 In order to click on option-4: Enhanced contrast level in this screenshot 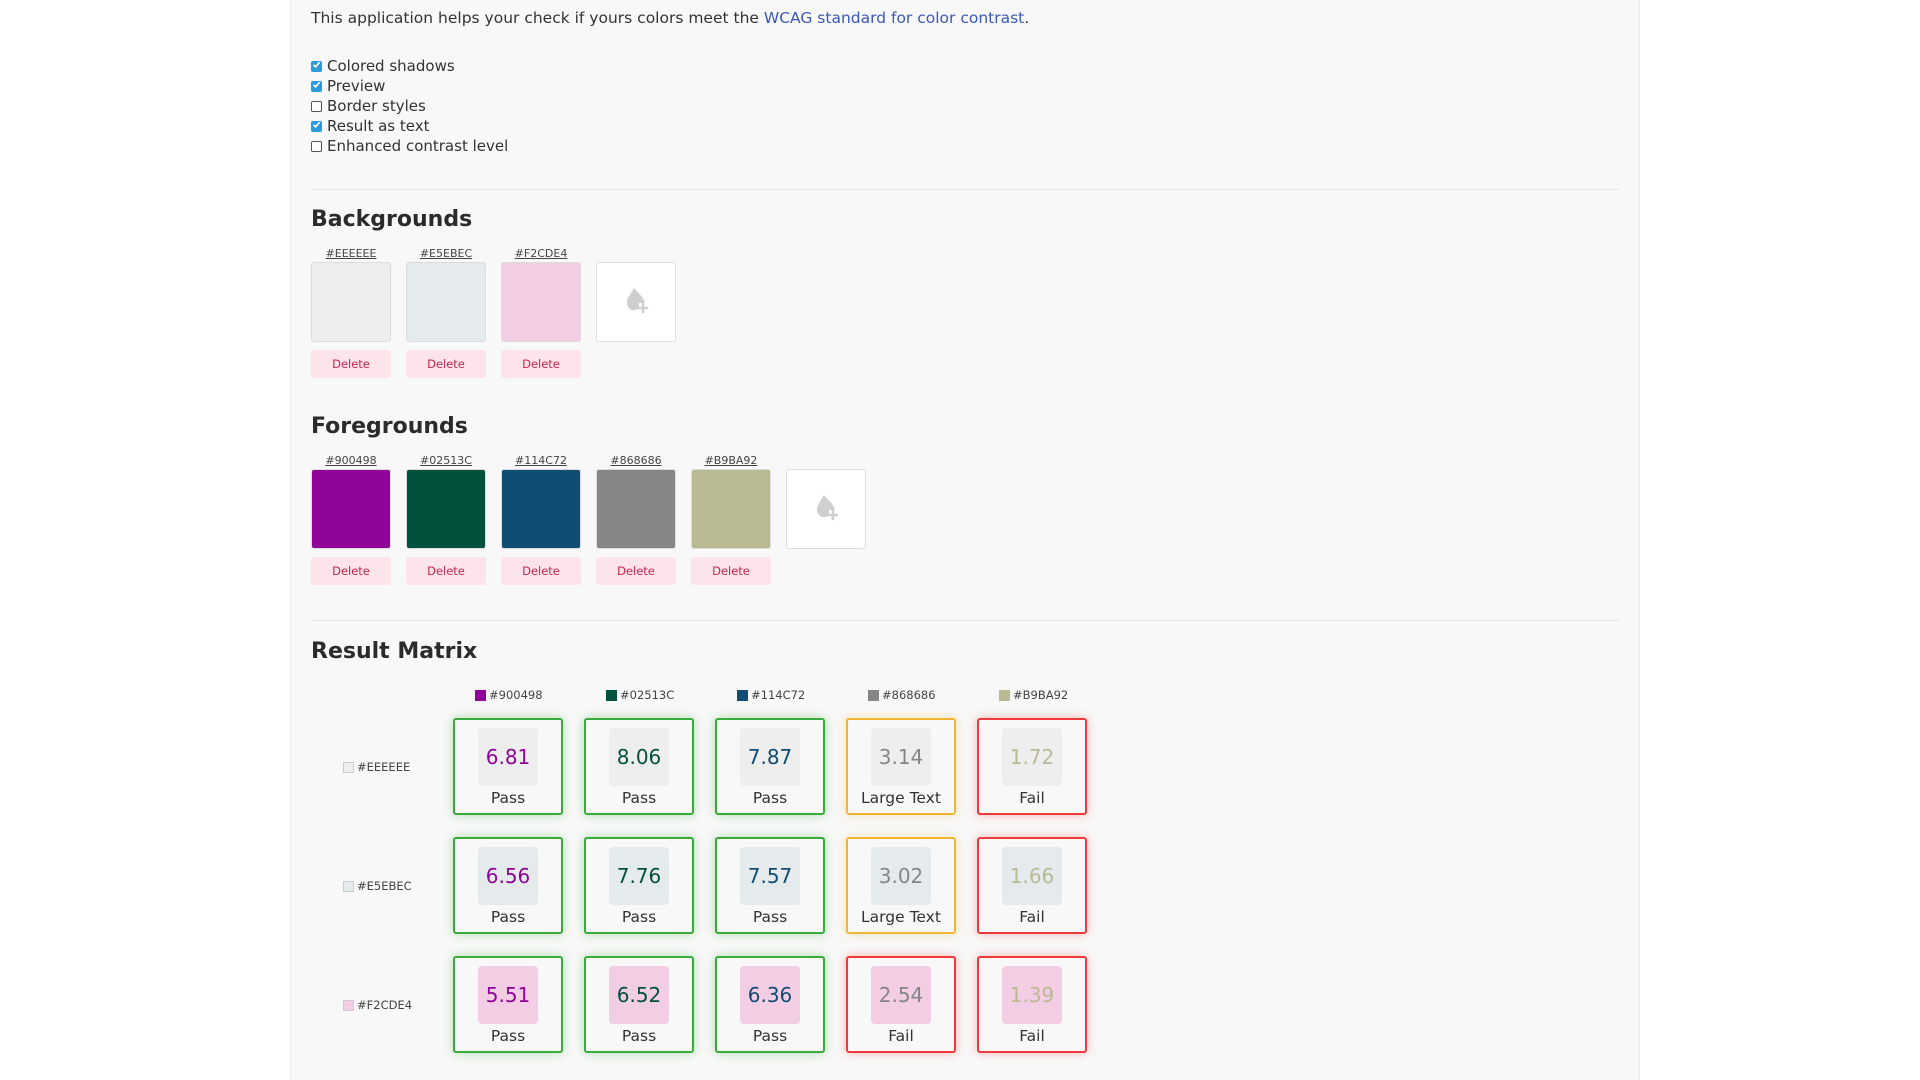, I will do `click(409, 146)`.